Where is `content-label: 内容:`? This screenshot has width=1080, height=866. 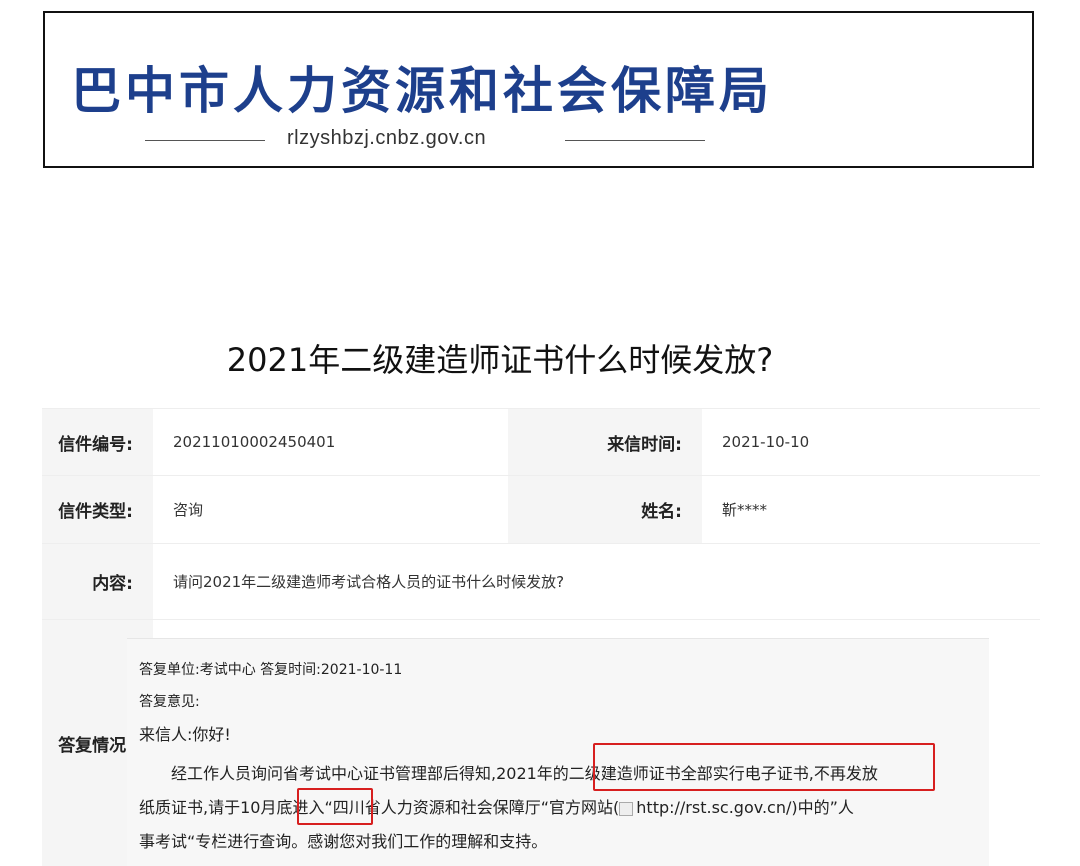
content-label: 内容: is located at coordinates (97, 581).